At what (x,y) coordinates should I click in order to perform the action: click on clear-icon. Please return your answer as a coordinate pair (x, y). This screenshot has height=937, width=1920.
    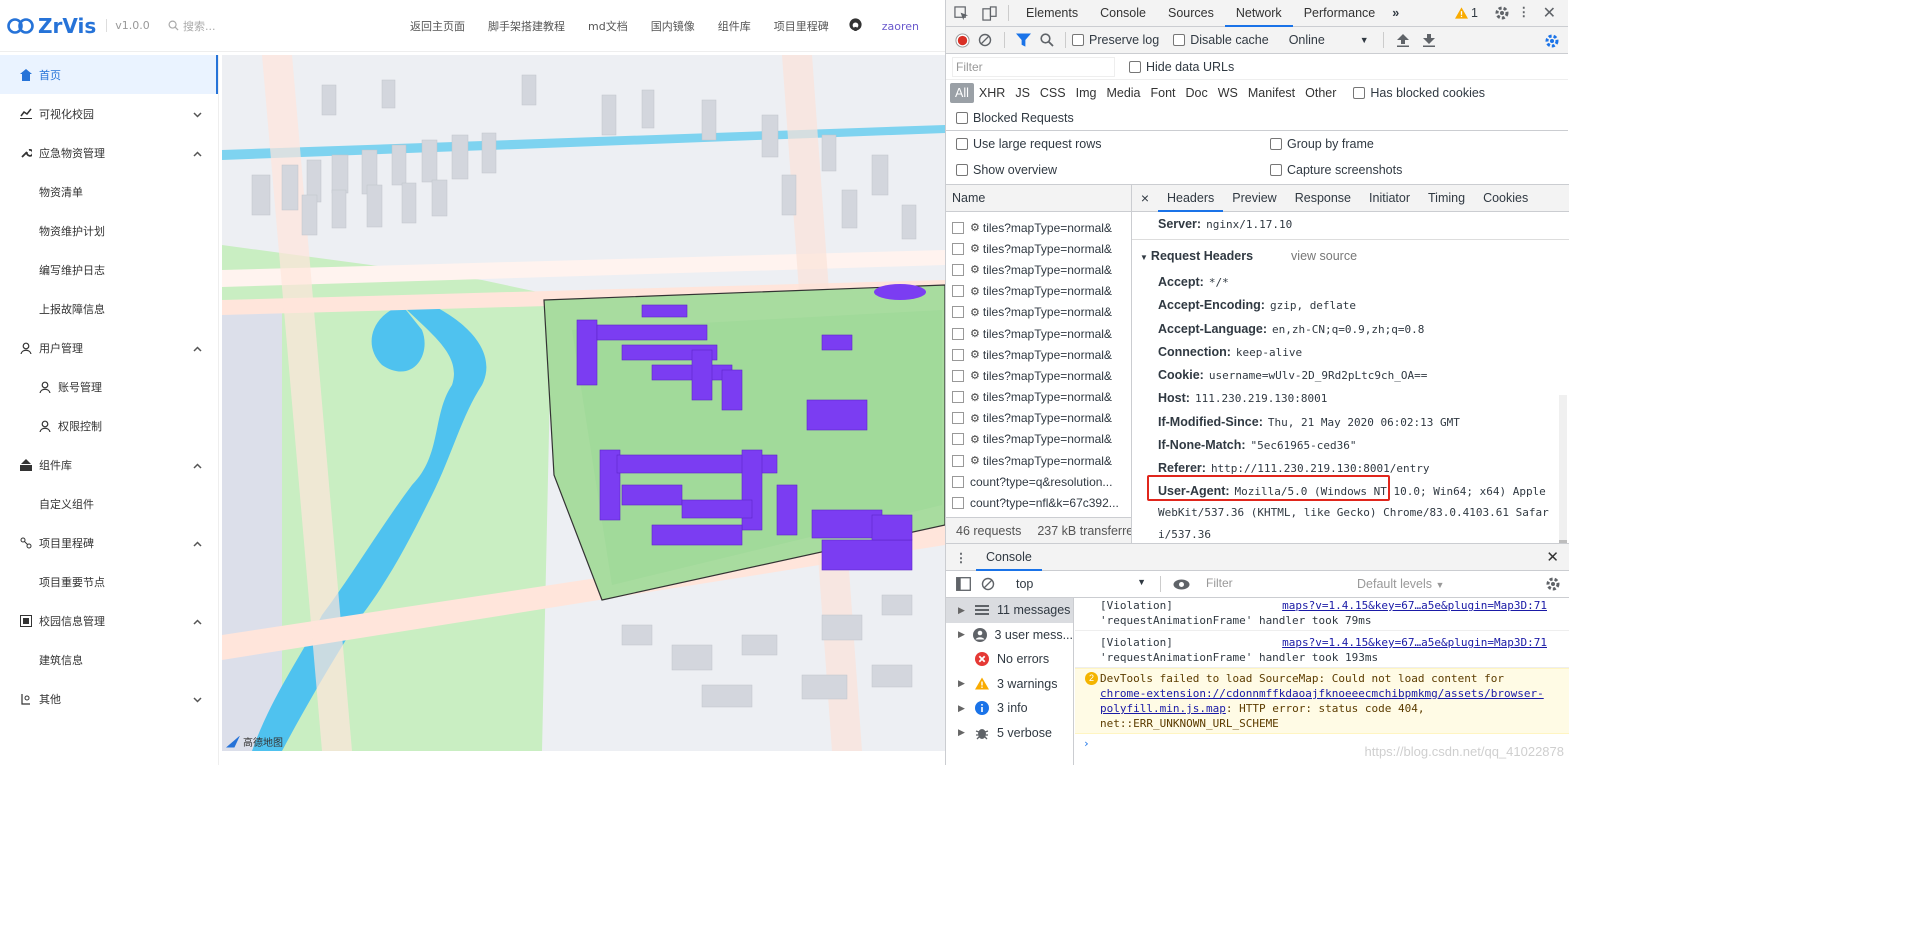
    Looking at the image, I should click on (985, 40).